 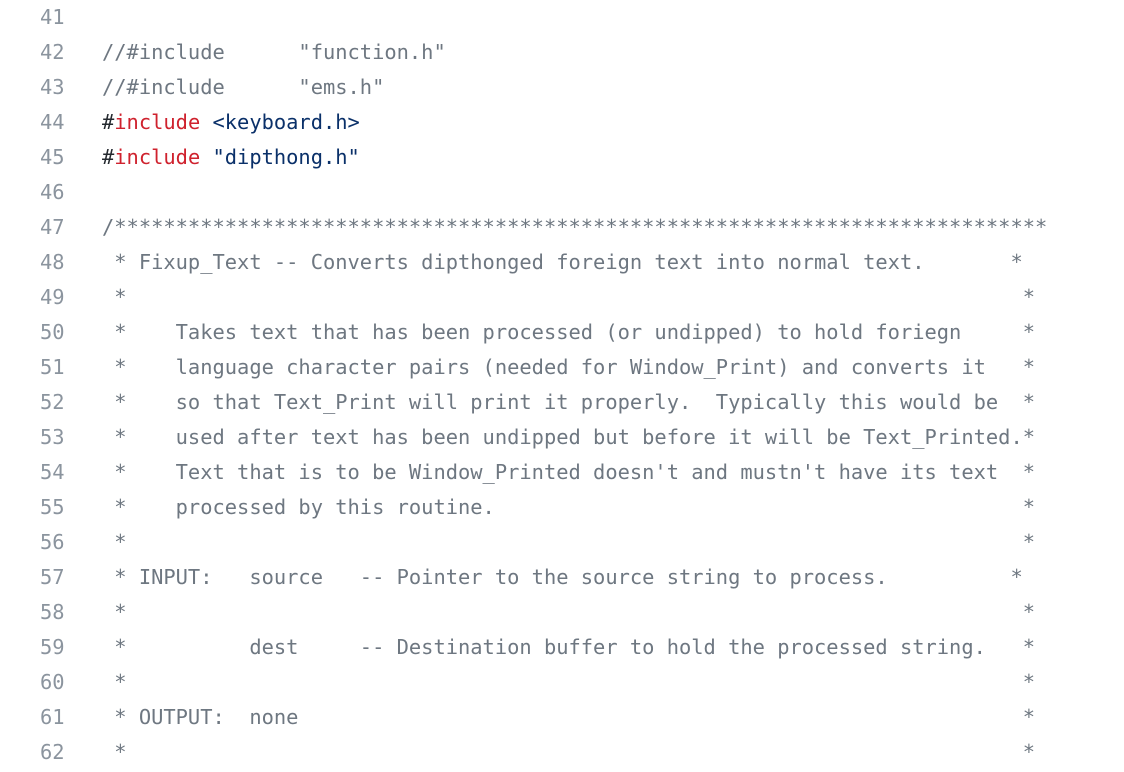 I want to click on line-number: 53, so click(x=55, y=437).